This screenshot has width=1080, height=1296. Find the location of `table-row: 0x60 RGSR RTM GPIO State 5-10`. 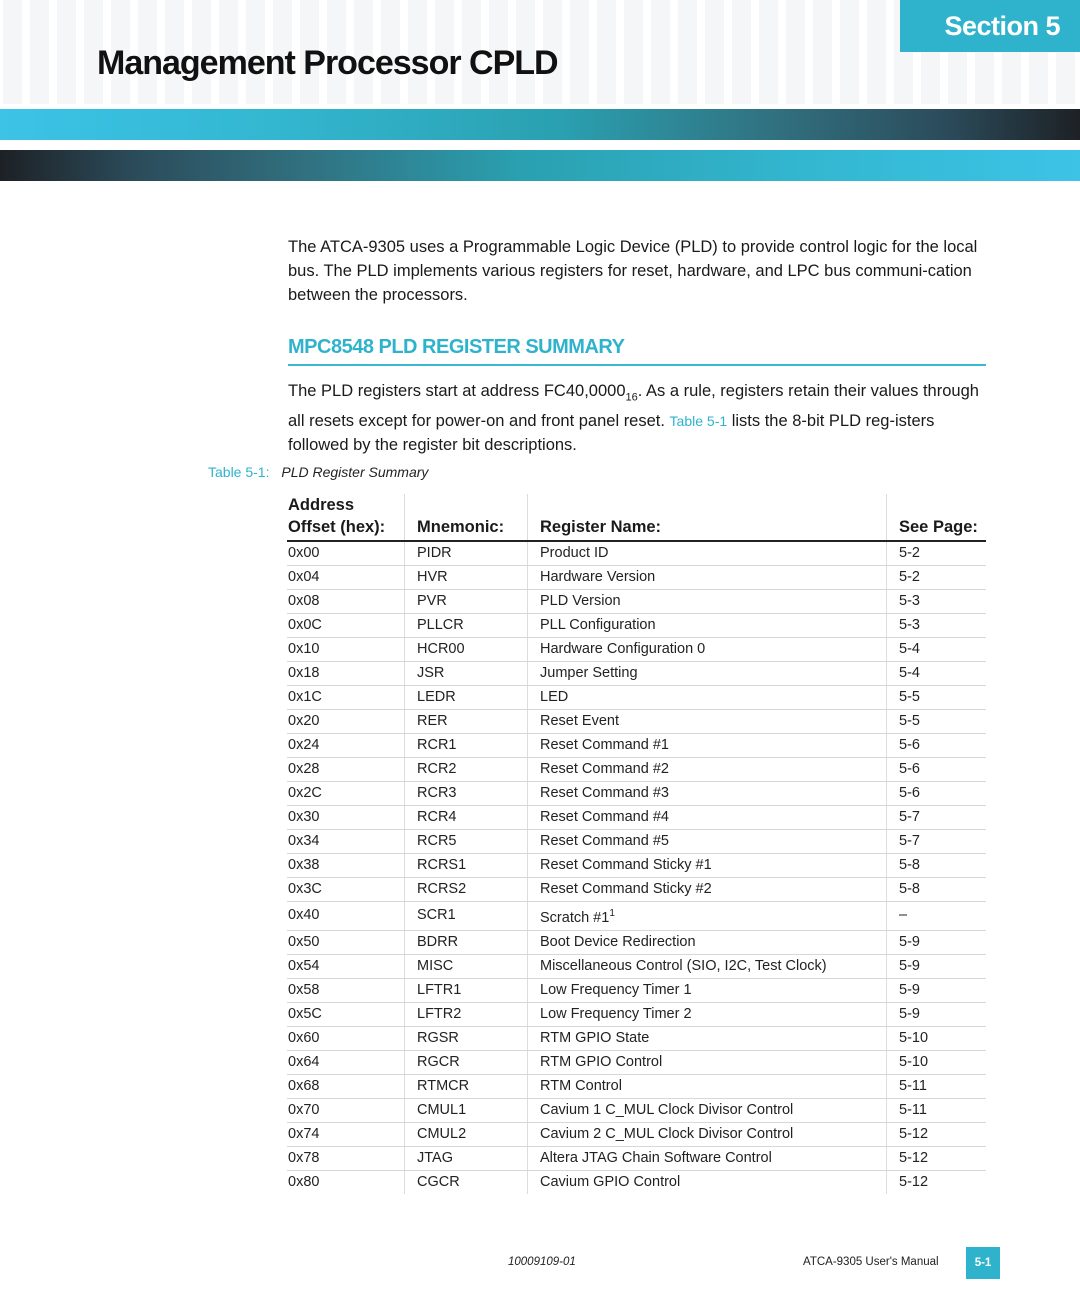

table-row: 0x60 RGSR RTM GPIO State 5-10 is located at coordinates (636, 1038).